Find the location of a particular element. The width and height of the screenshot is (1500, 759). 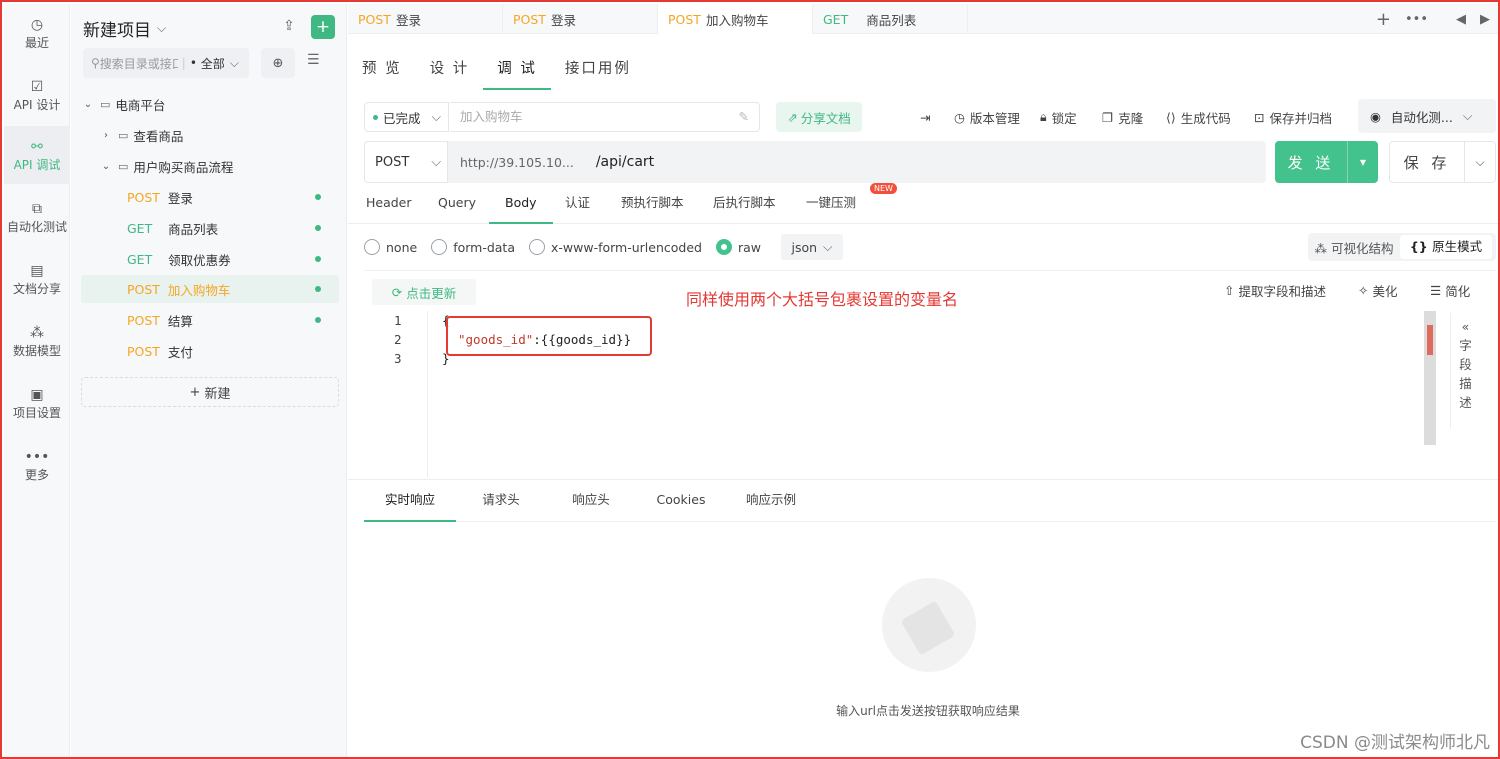

tree-api-item: GET 领取优惠券 is located at coordinates (210, 259).